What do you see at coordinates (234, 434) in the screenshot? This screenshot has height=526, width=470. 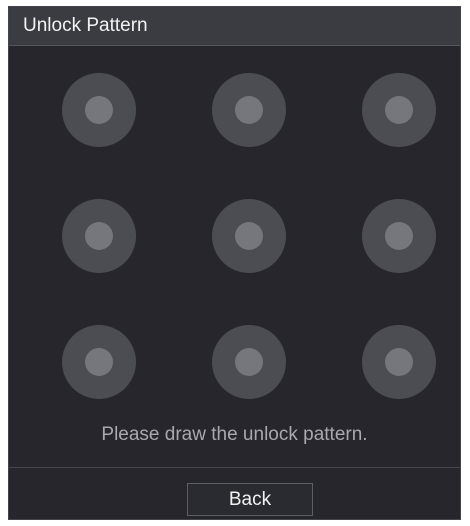 I see `pattern-hint-text: Please draw the unlock pattern.` at bounding box center [234, 434].